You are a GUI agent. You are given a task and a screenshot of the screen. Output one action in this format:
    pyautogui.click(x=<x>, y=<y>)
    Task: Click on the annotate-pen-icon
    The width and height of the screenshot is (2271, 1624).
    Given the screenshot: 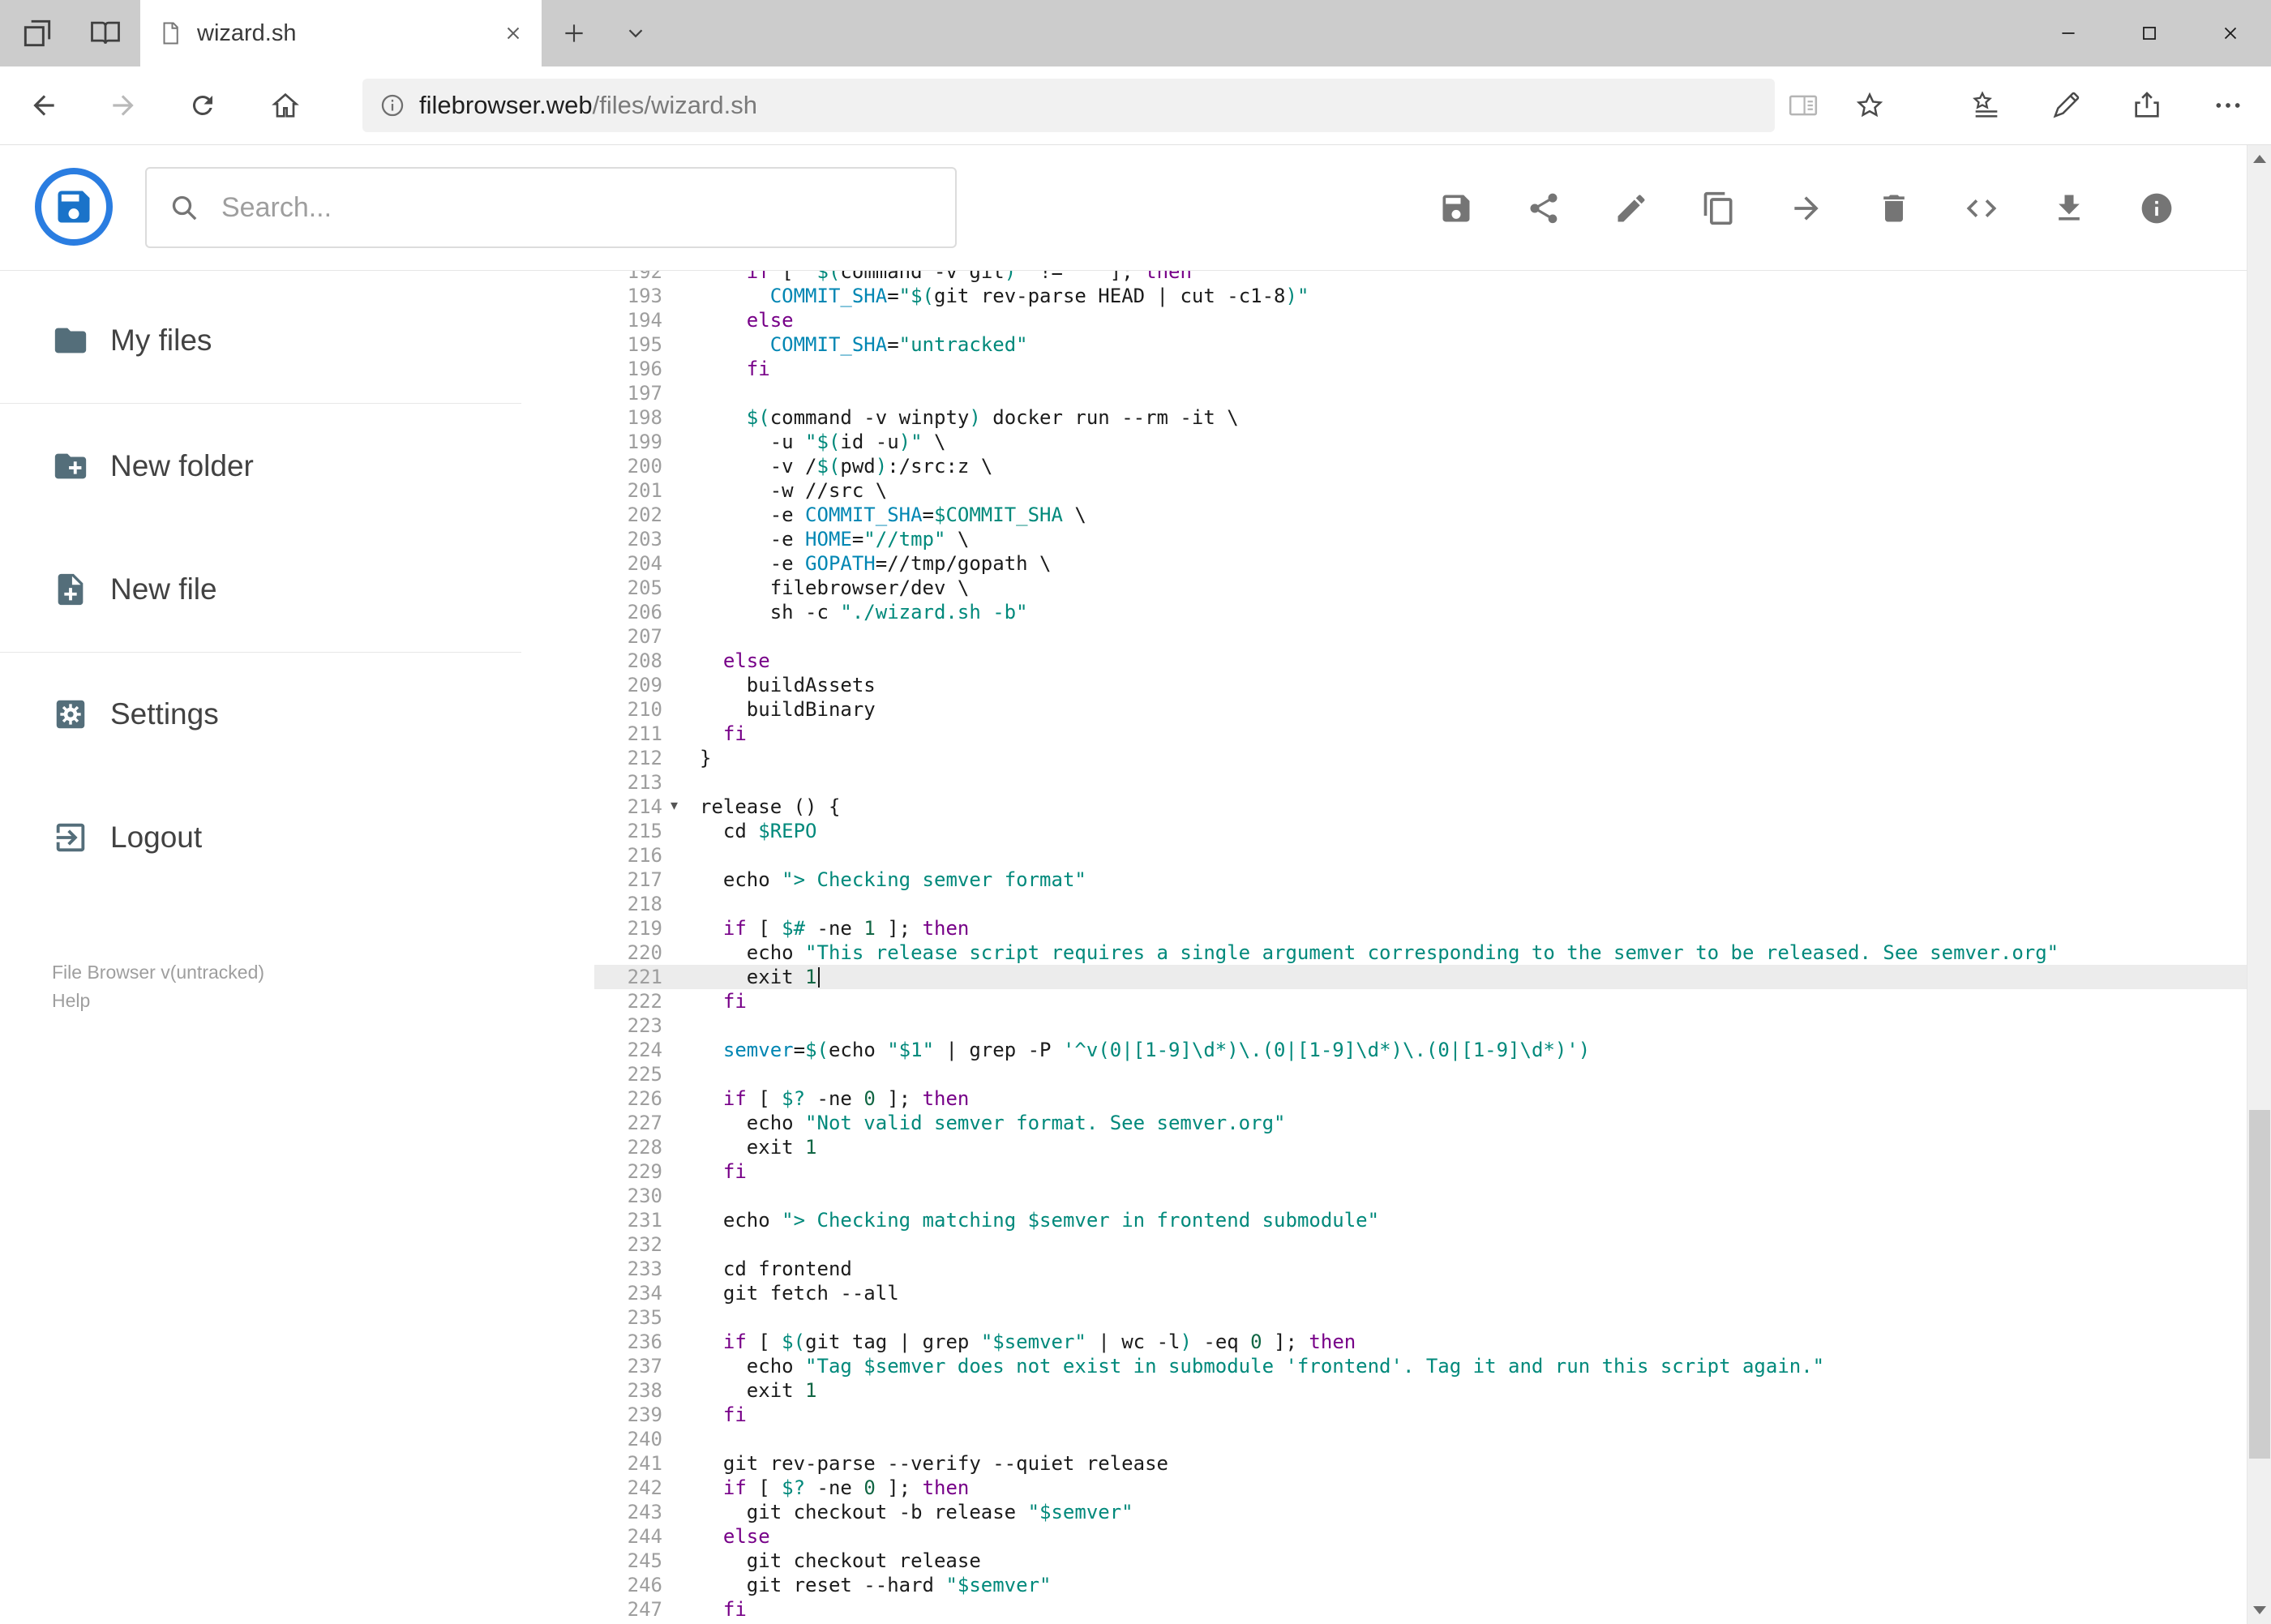 What is the action you would take?
    pyautogui.click(x=2066, y=105)
    